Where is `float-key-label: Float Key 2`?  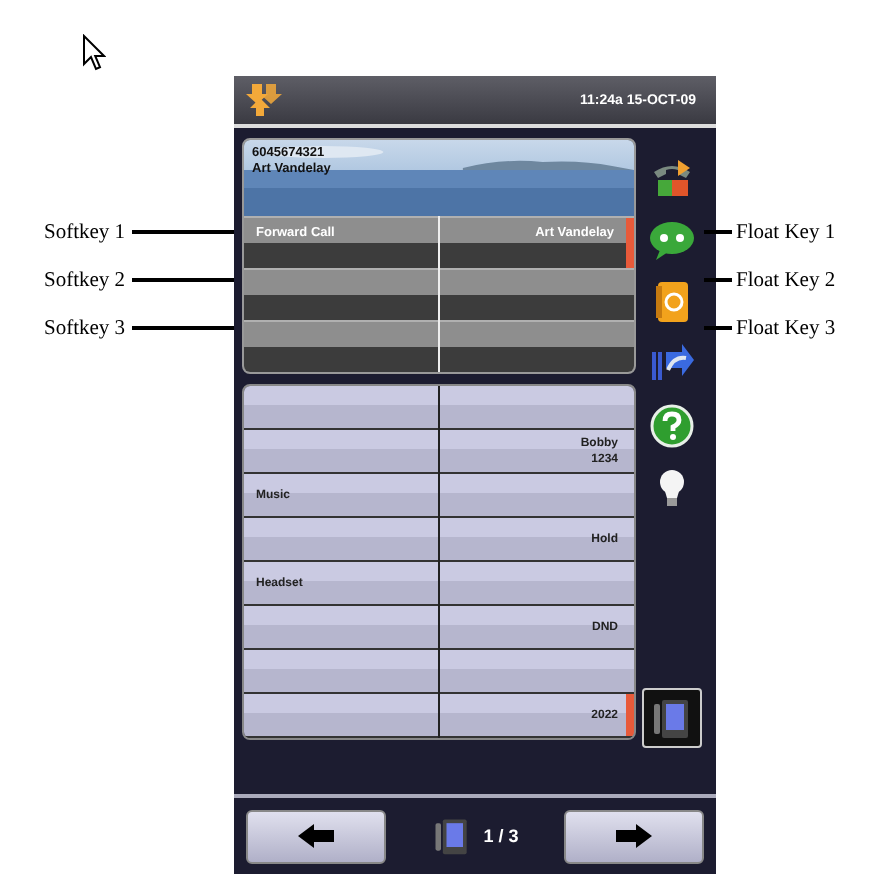 float-key-label: Float Key 2 is located at coordinates (786, 280).